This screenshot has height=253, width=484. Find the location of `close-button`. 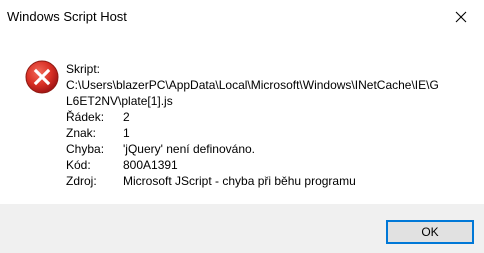

close-button is located at coordinates (461, 17).